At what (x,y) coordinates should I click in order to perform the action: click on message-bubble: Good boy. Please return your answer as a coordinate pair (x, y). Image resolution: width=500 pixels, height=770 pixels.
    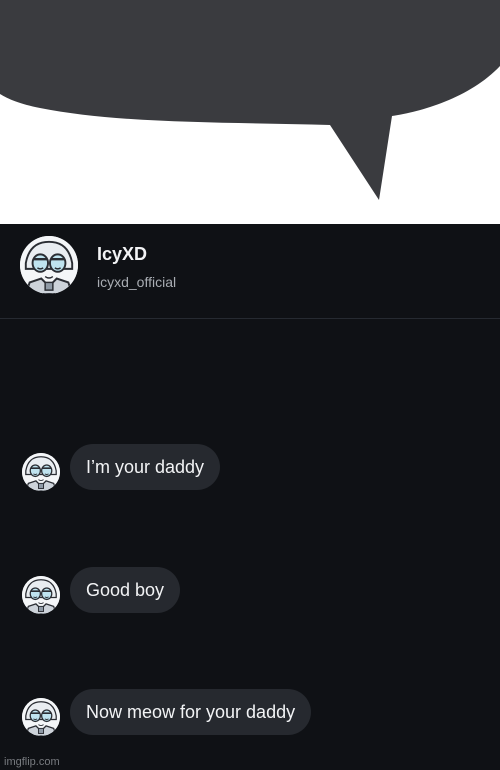
    Looking at the image, I should click on (125, 590).